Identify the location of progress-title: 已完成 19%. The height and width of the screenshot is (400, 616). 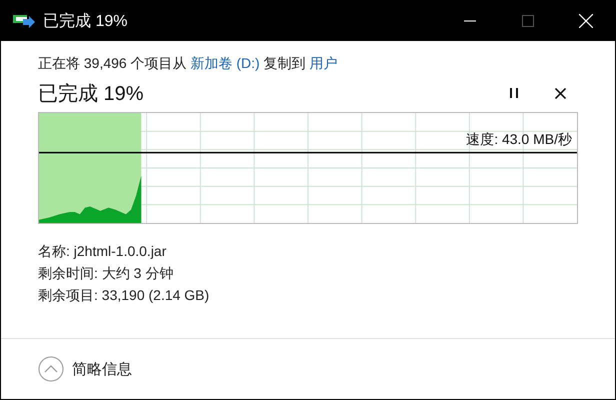
(91, 94).